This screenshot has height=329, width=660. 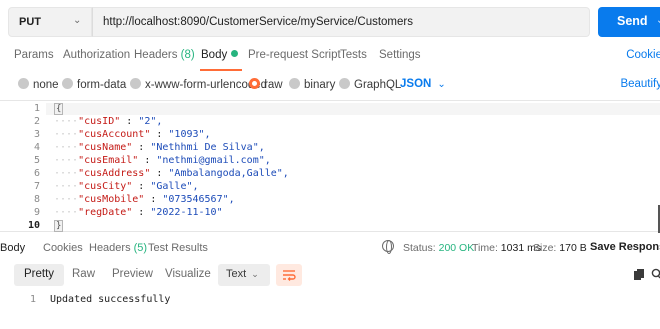 I want to click on modified-dot-icon, so click(x=235, y=53).